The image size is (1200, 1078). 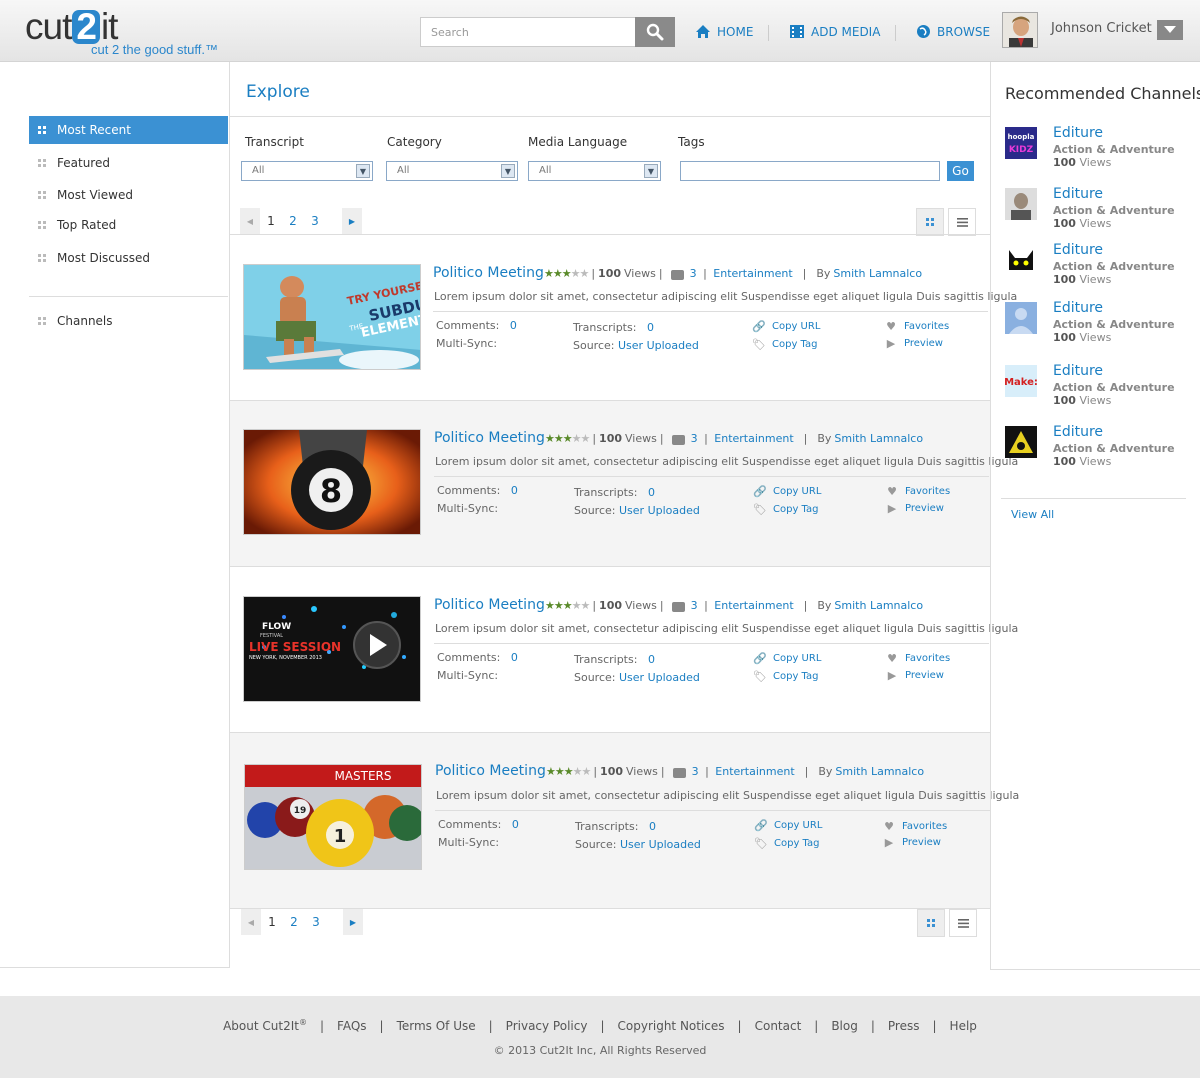 I want to click on footer-link-faqs: FAQs, so click(x=352, y=1026).